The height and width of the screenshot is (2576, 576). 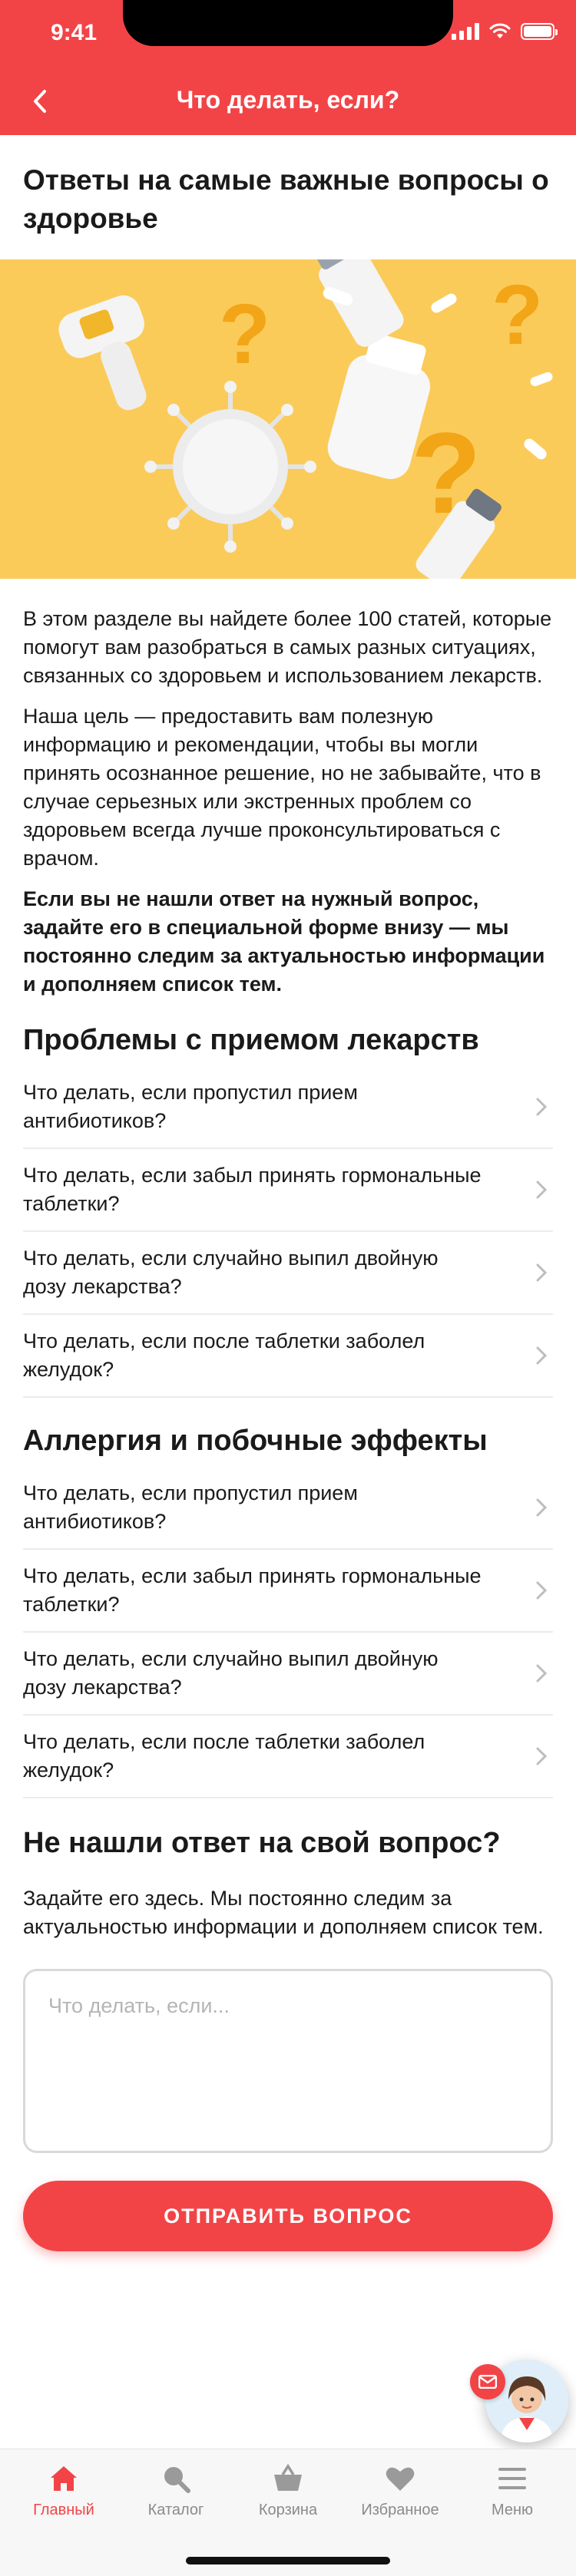 I want to click on mail-icon, so click(x=487, y=2382).